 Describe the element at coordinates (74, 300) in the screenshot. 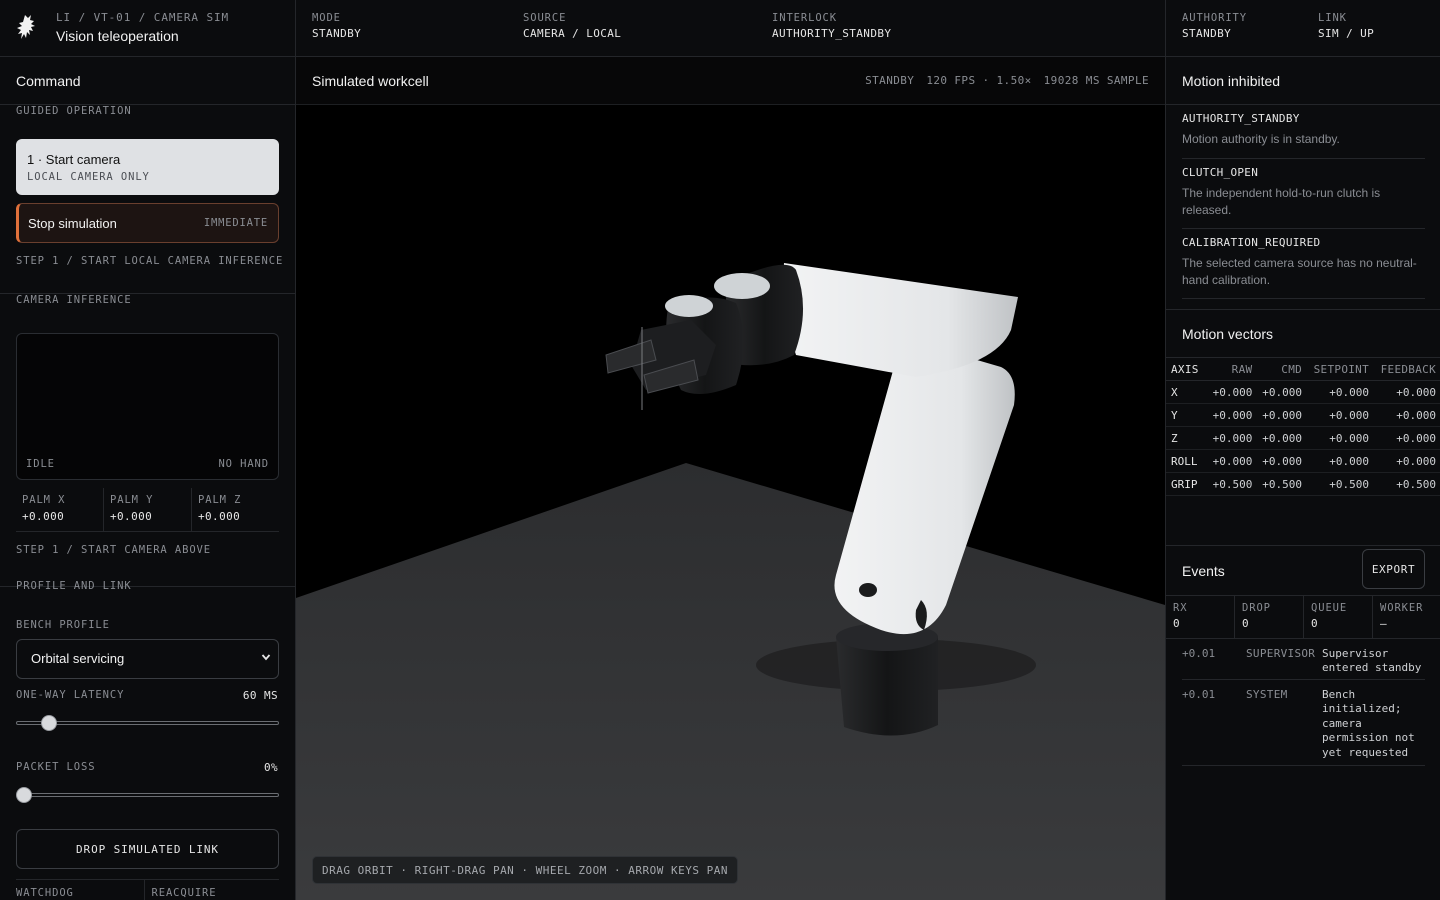

I see `camera-inference-label: CAMERA INFERENCE` at that location.